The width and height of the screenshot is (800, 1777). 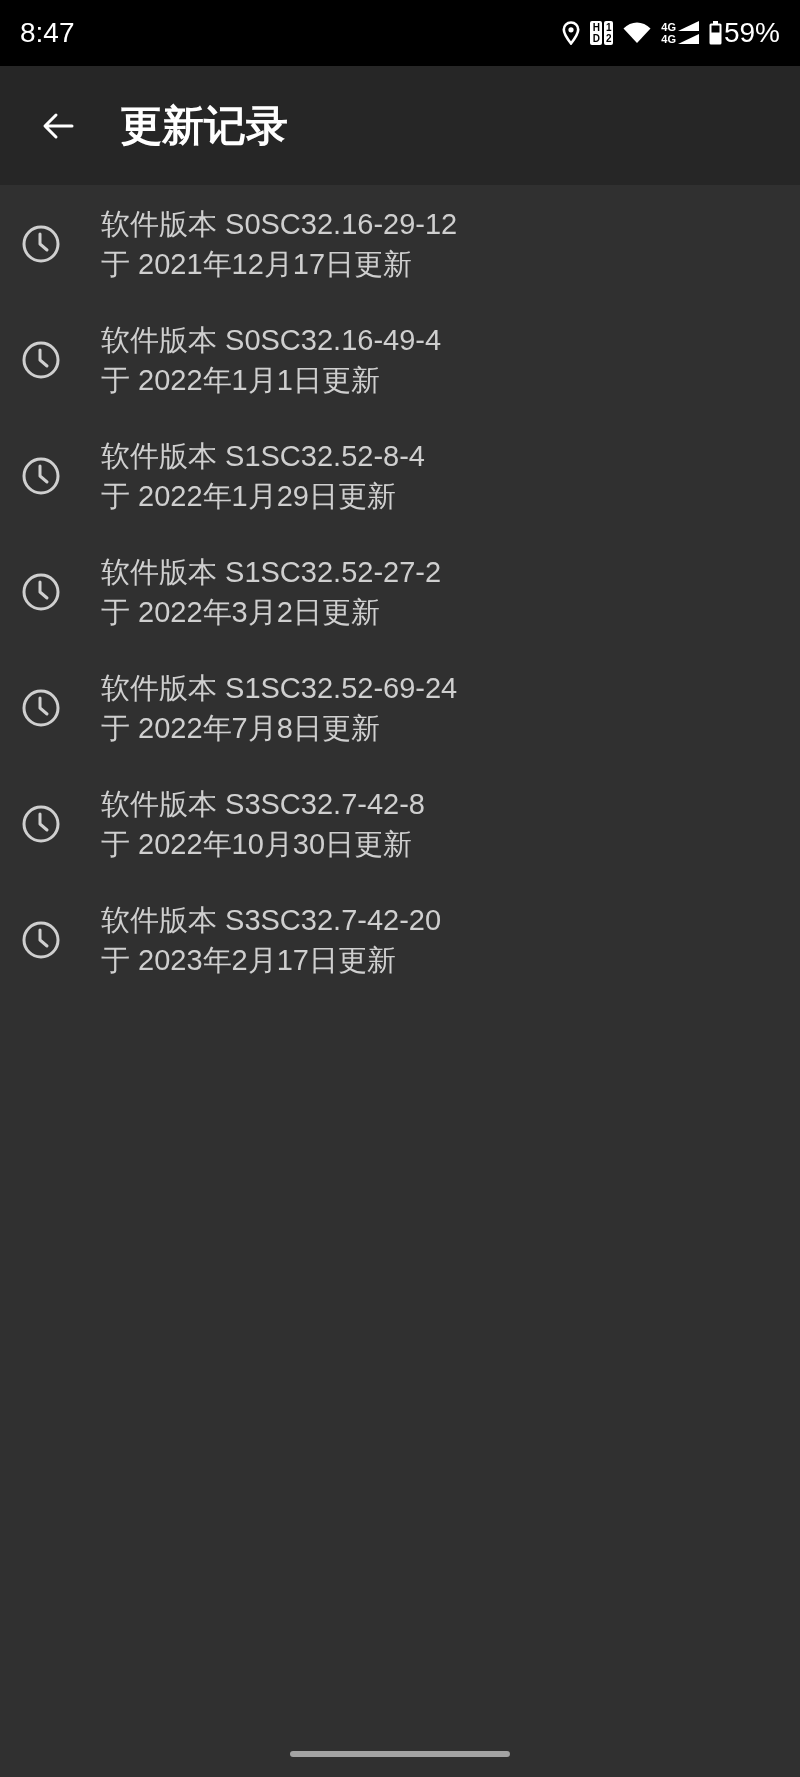 What do you see at coordinates (279, 224) in the screenshot?
I see `software-version: 软件版本 S0SC32.16-29-12` at bounding box center [279, 224].